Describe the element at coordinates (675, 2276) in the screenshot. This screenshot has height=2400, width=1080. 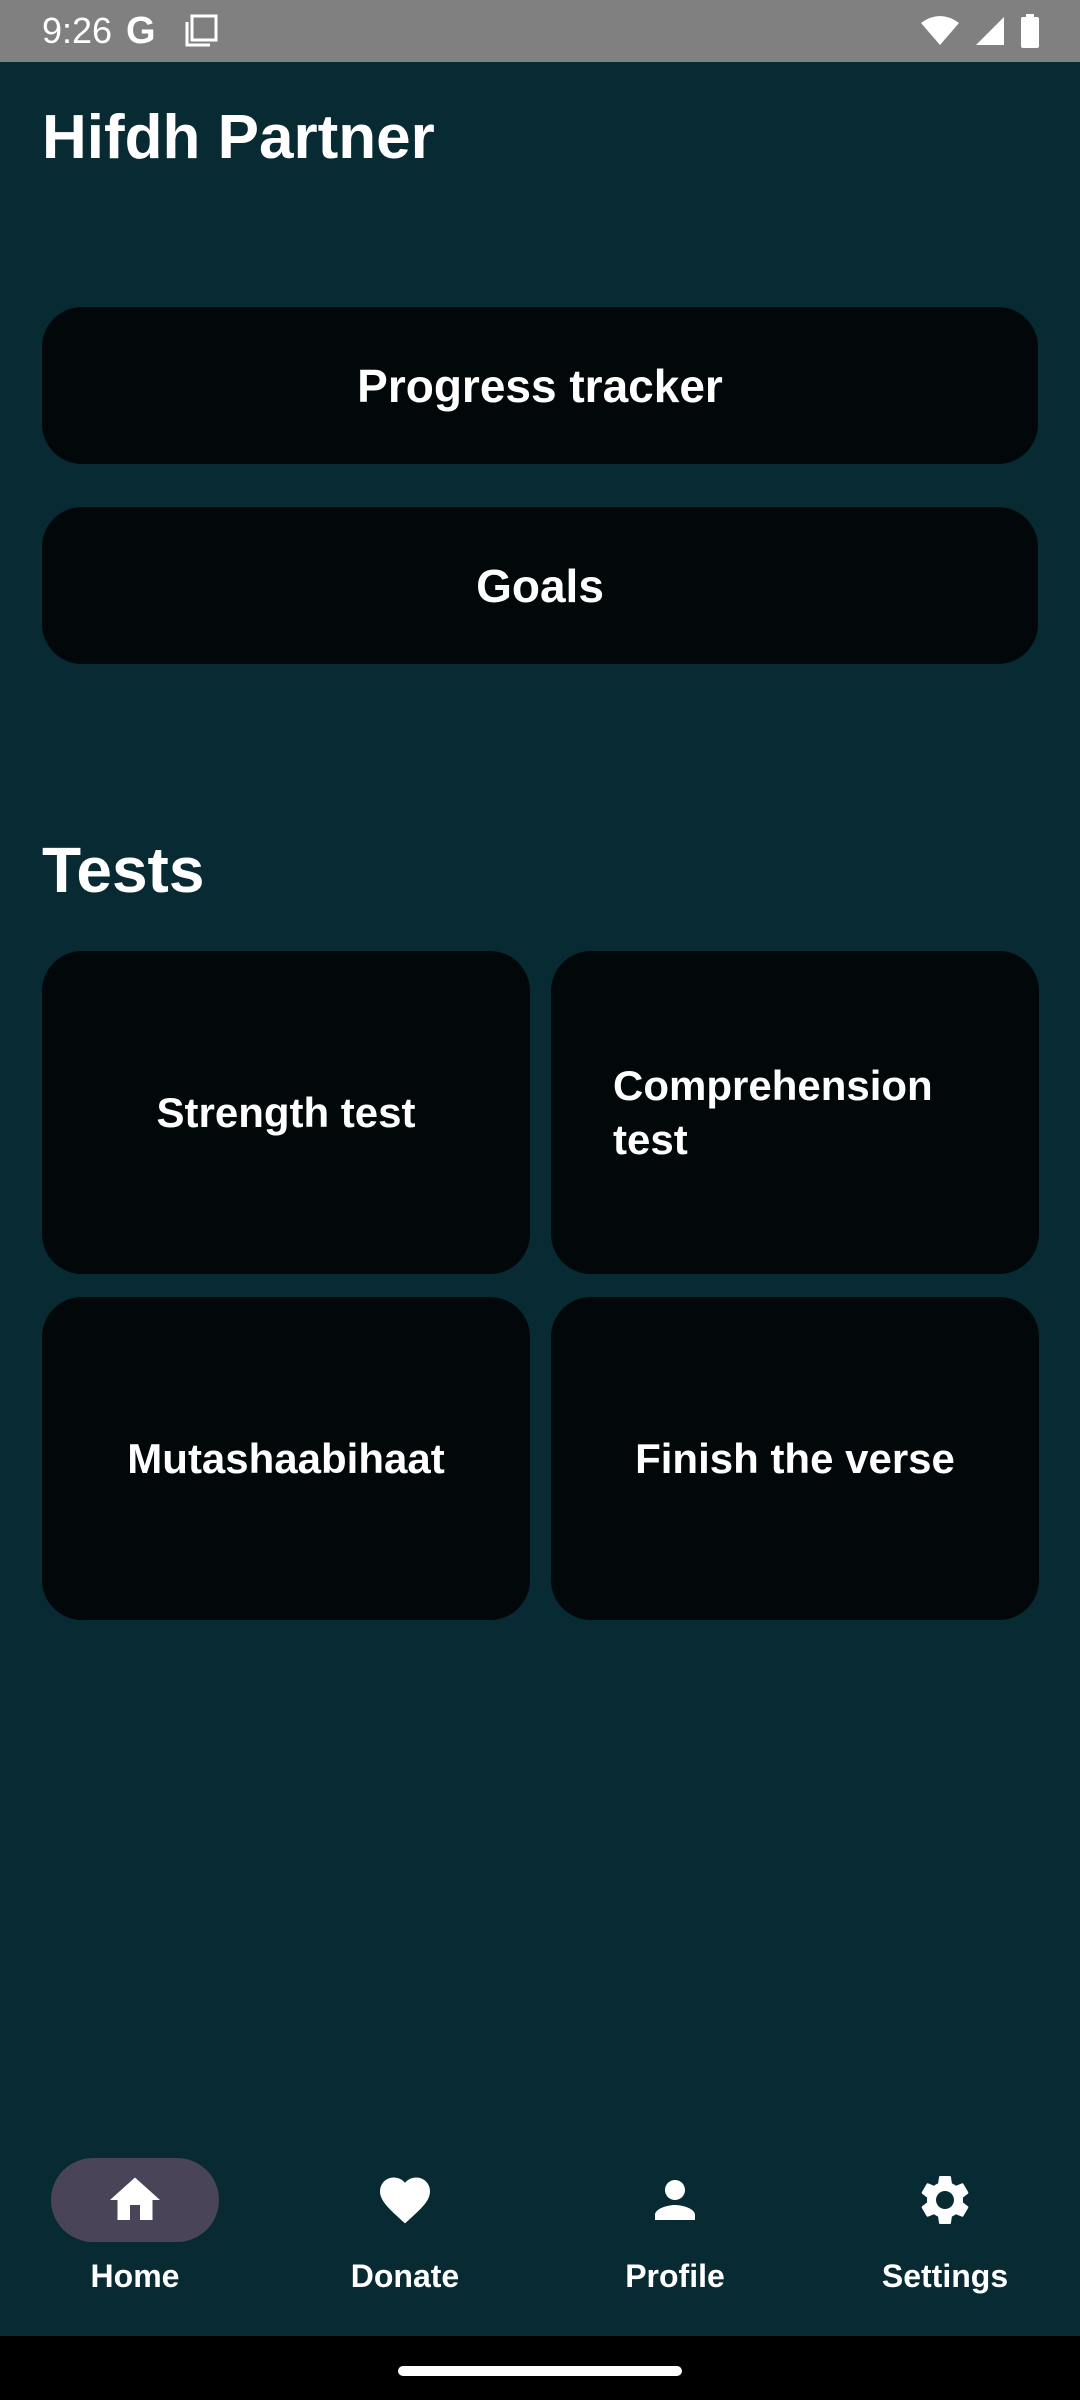
I see `nav-label-profile: Profile` at that location.